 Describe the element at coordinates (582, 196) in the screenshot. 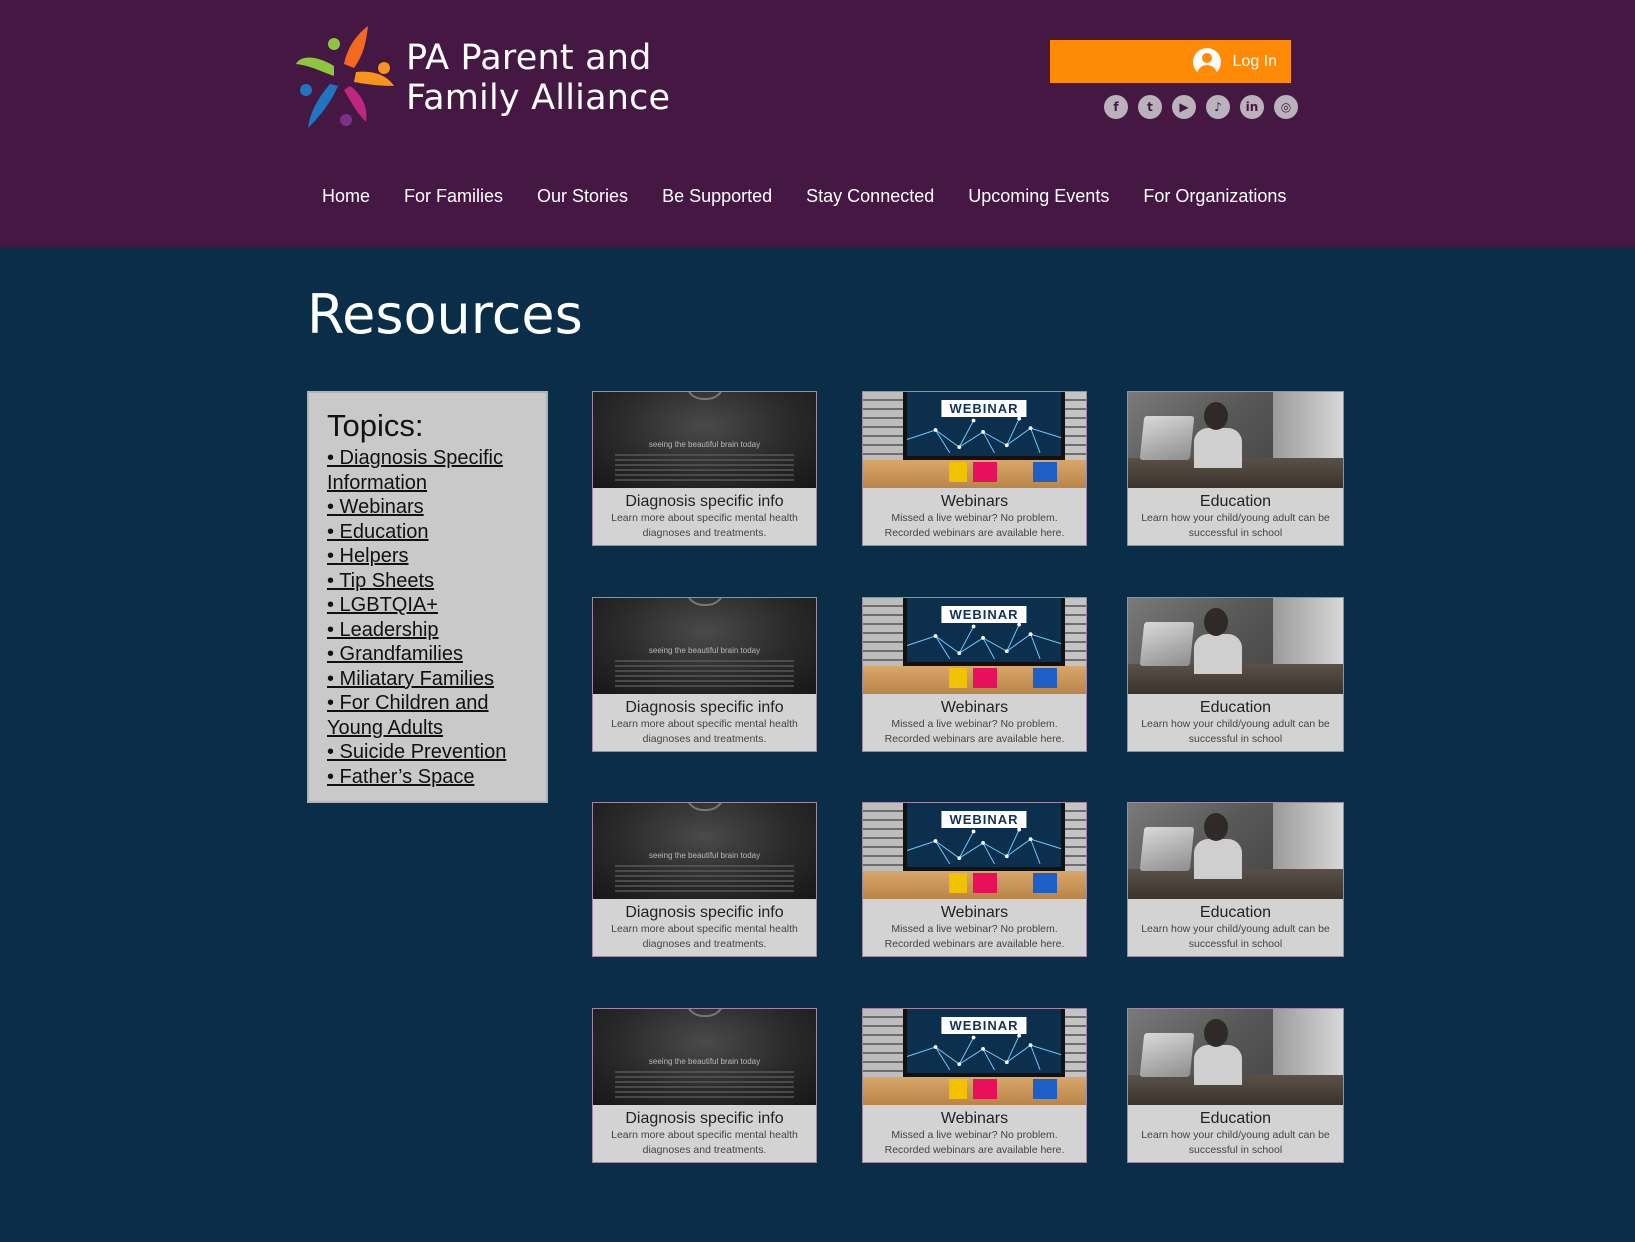

I see `nav-our-stories: Our Stories` at that location.